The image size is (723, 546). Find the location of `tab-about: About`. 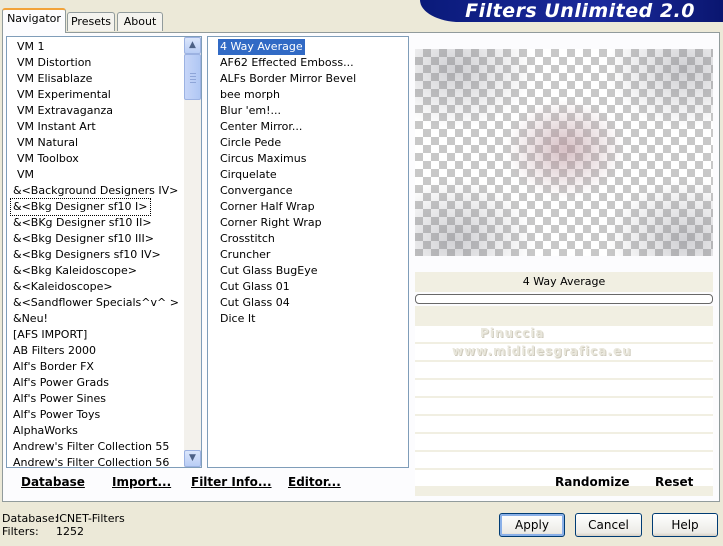

tab-about: About is located at coordinates (140, 21).